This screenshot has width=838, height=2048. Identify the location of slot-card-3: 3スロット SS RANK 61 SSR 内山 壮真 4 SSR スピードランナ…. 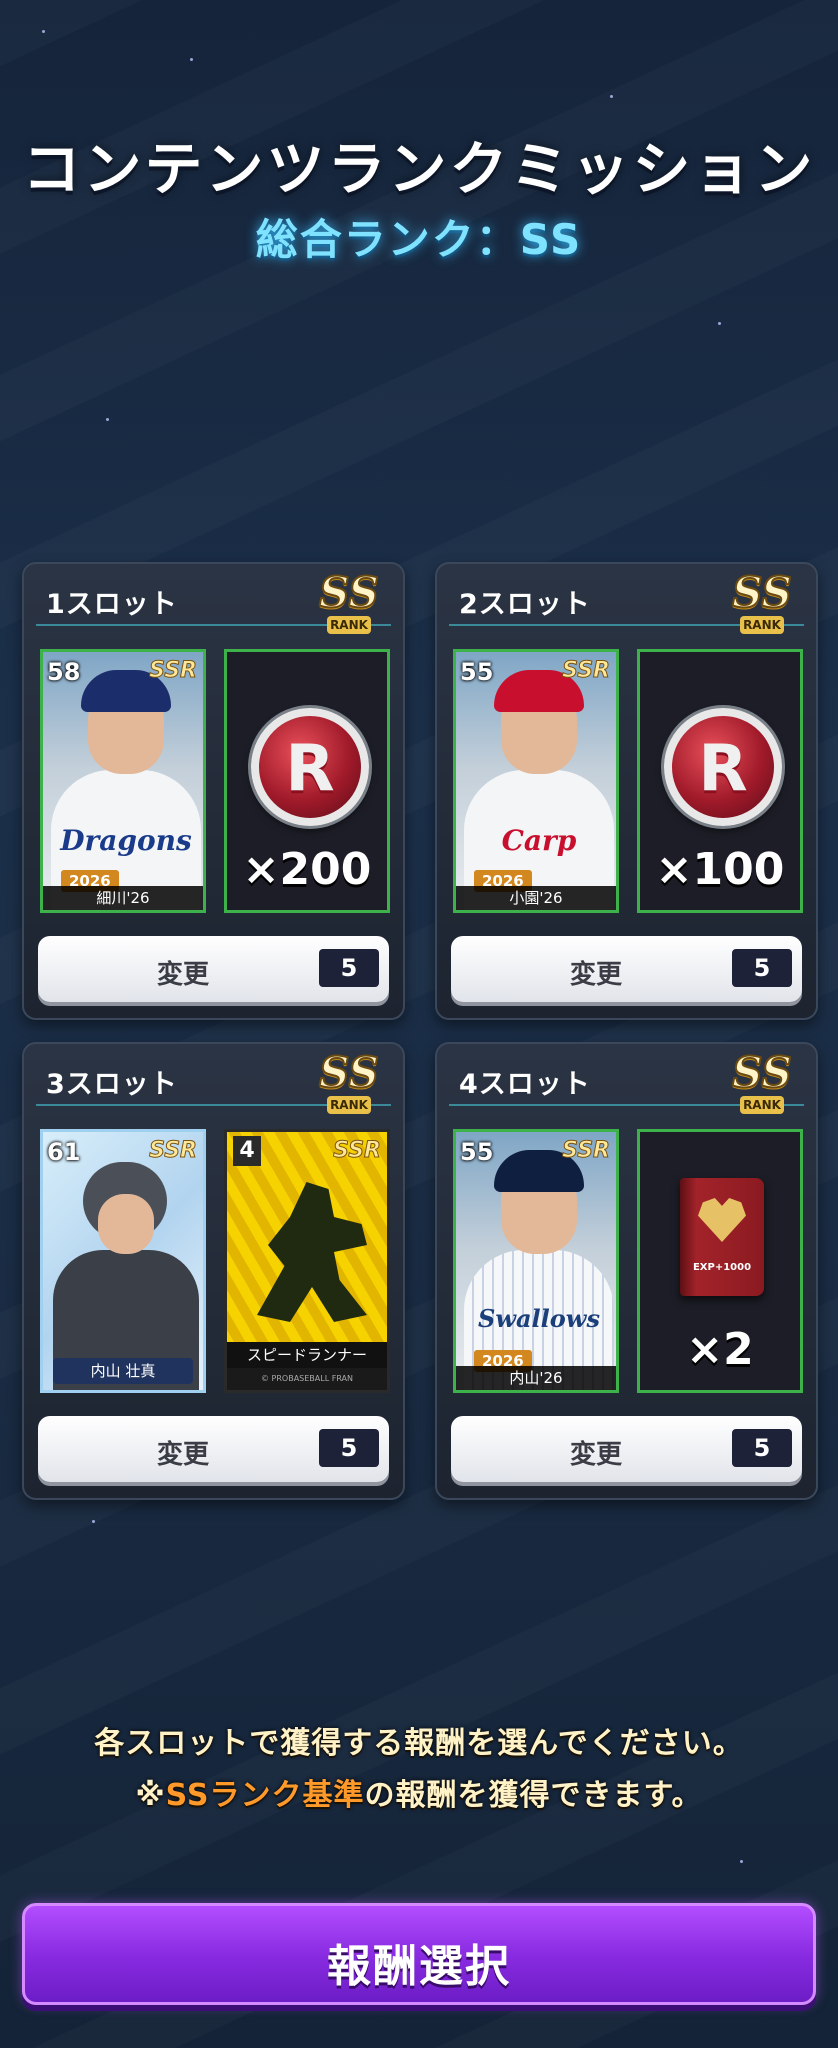
(213, 1271).